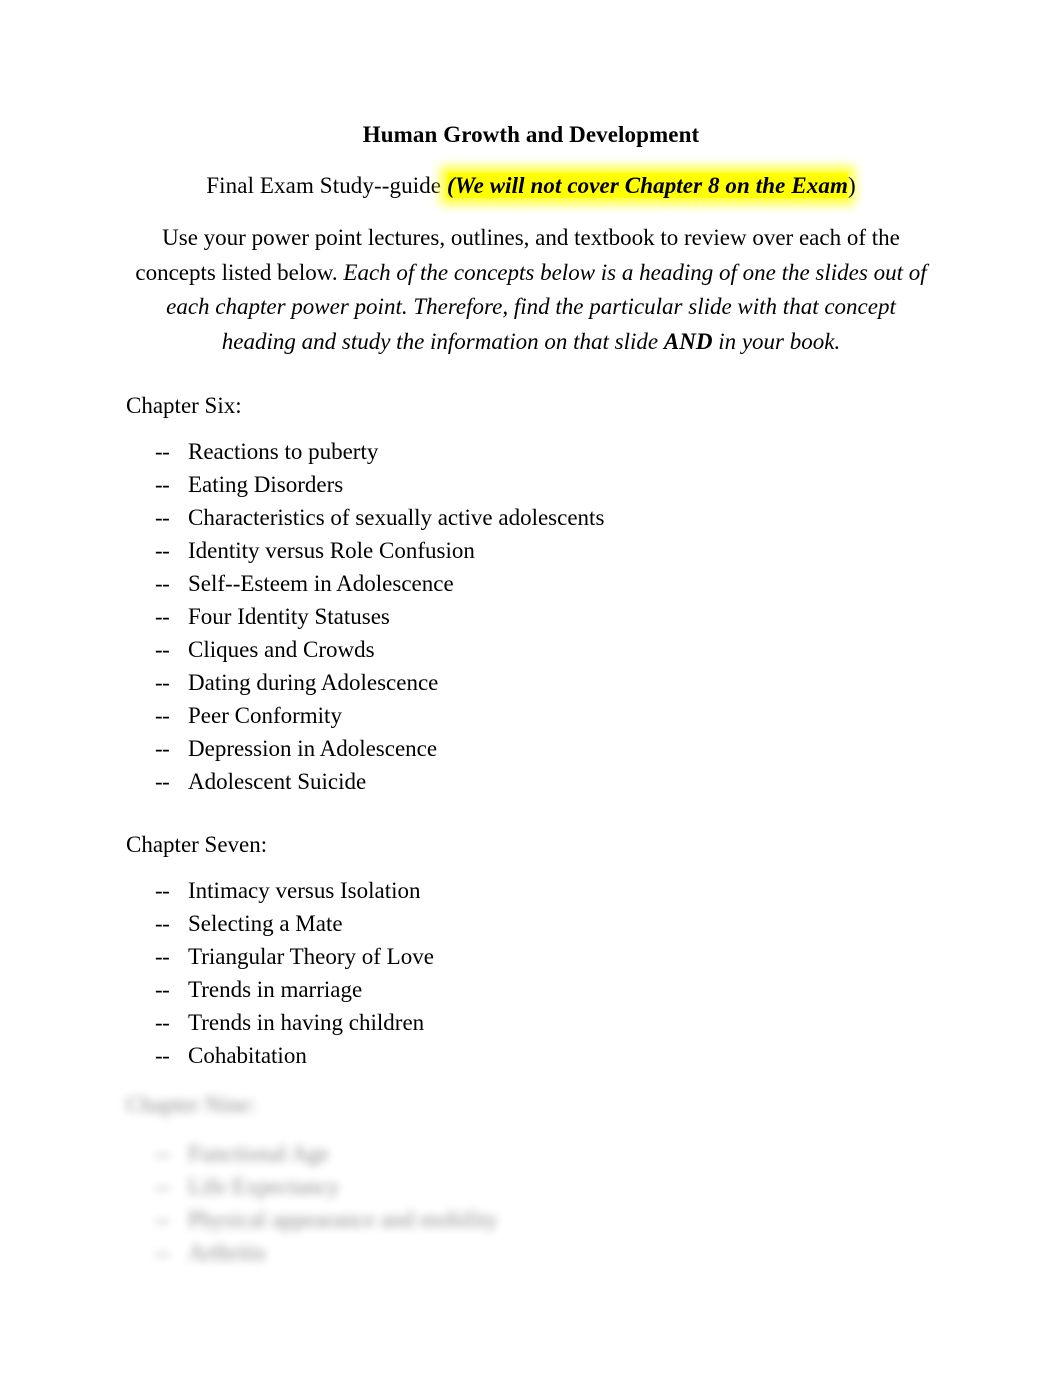  Describe the element at coordinates (531, 583) in the screenshot. I see `list-item: -- Self--Esteem in Adolescence` at that location.